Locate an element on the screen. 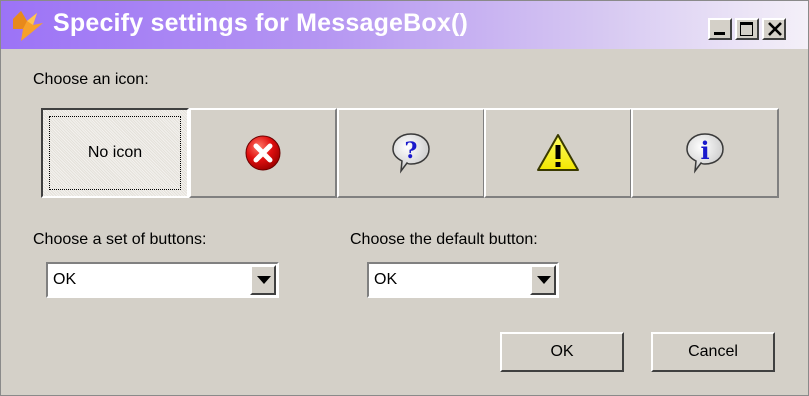  warning-icon-option is located at coordinates (558, 153).